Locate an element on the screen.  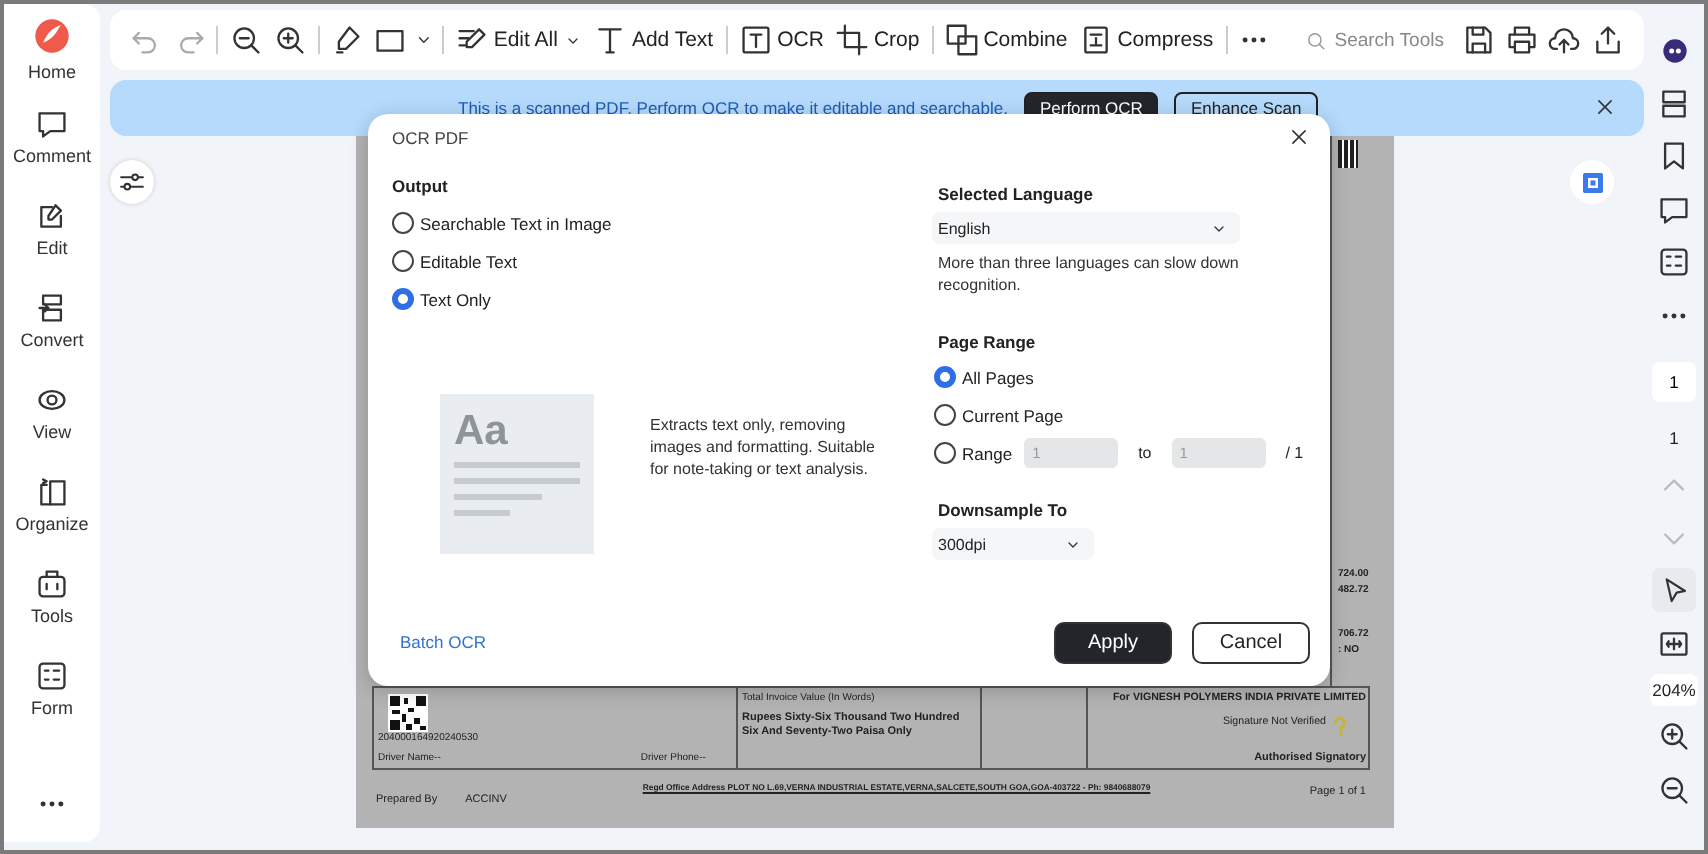
bookmark-icon is located at coordinates (1674, 156).